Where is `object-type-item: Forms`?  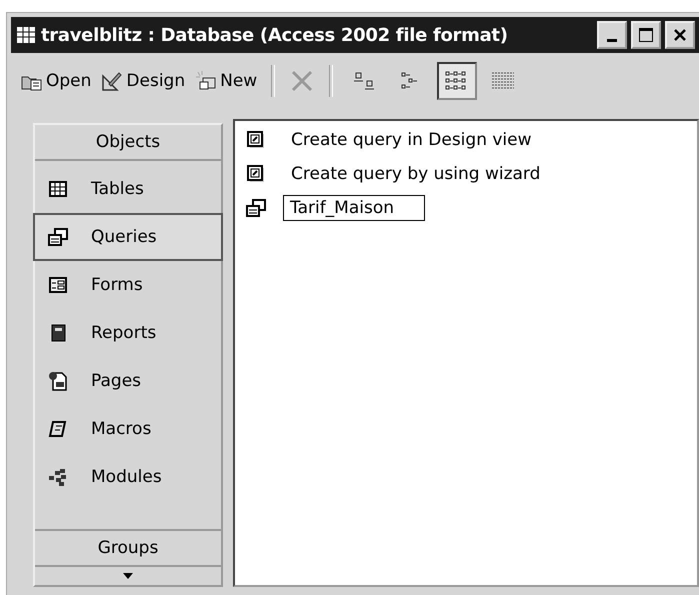 object-type-item: Forms is located at coordinates (128, 285).